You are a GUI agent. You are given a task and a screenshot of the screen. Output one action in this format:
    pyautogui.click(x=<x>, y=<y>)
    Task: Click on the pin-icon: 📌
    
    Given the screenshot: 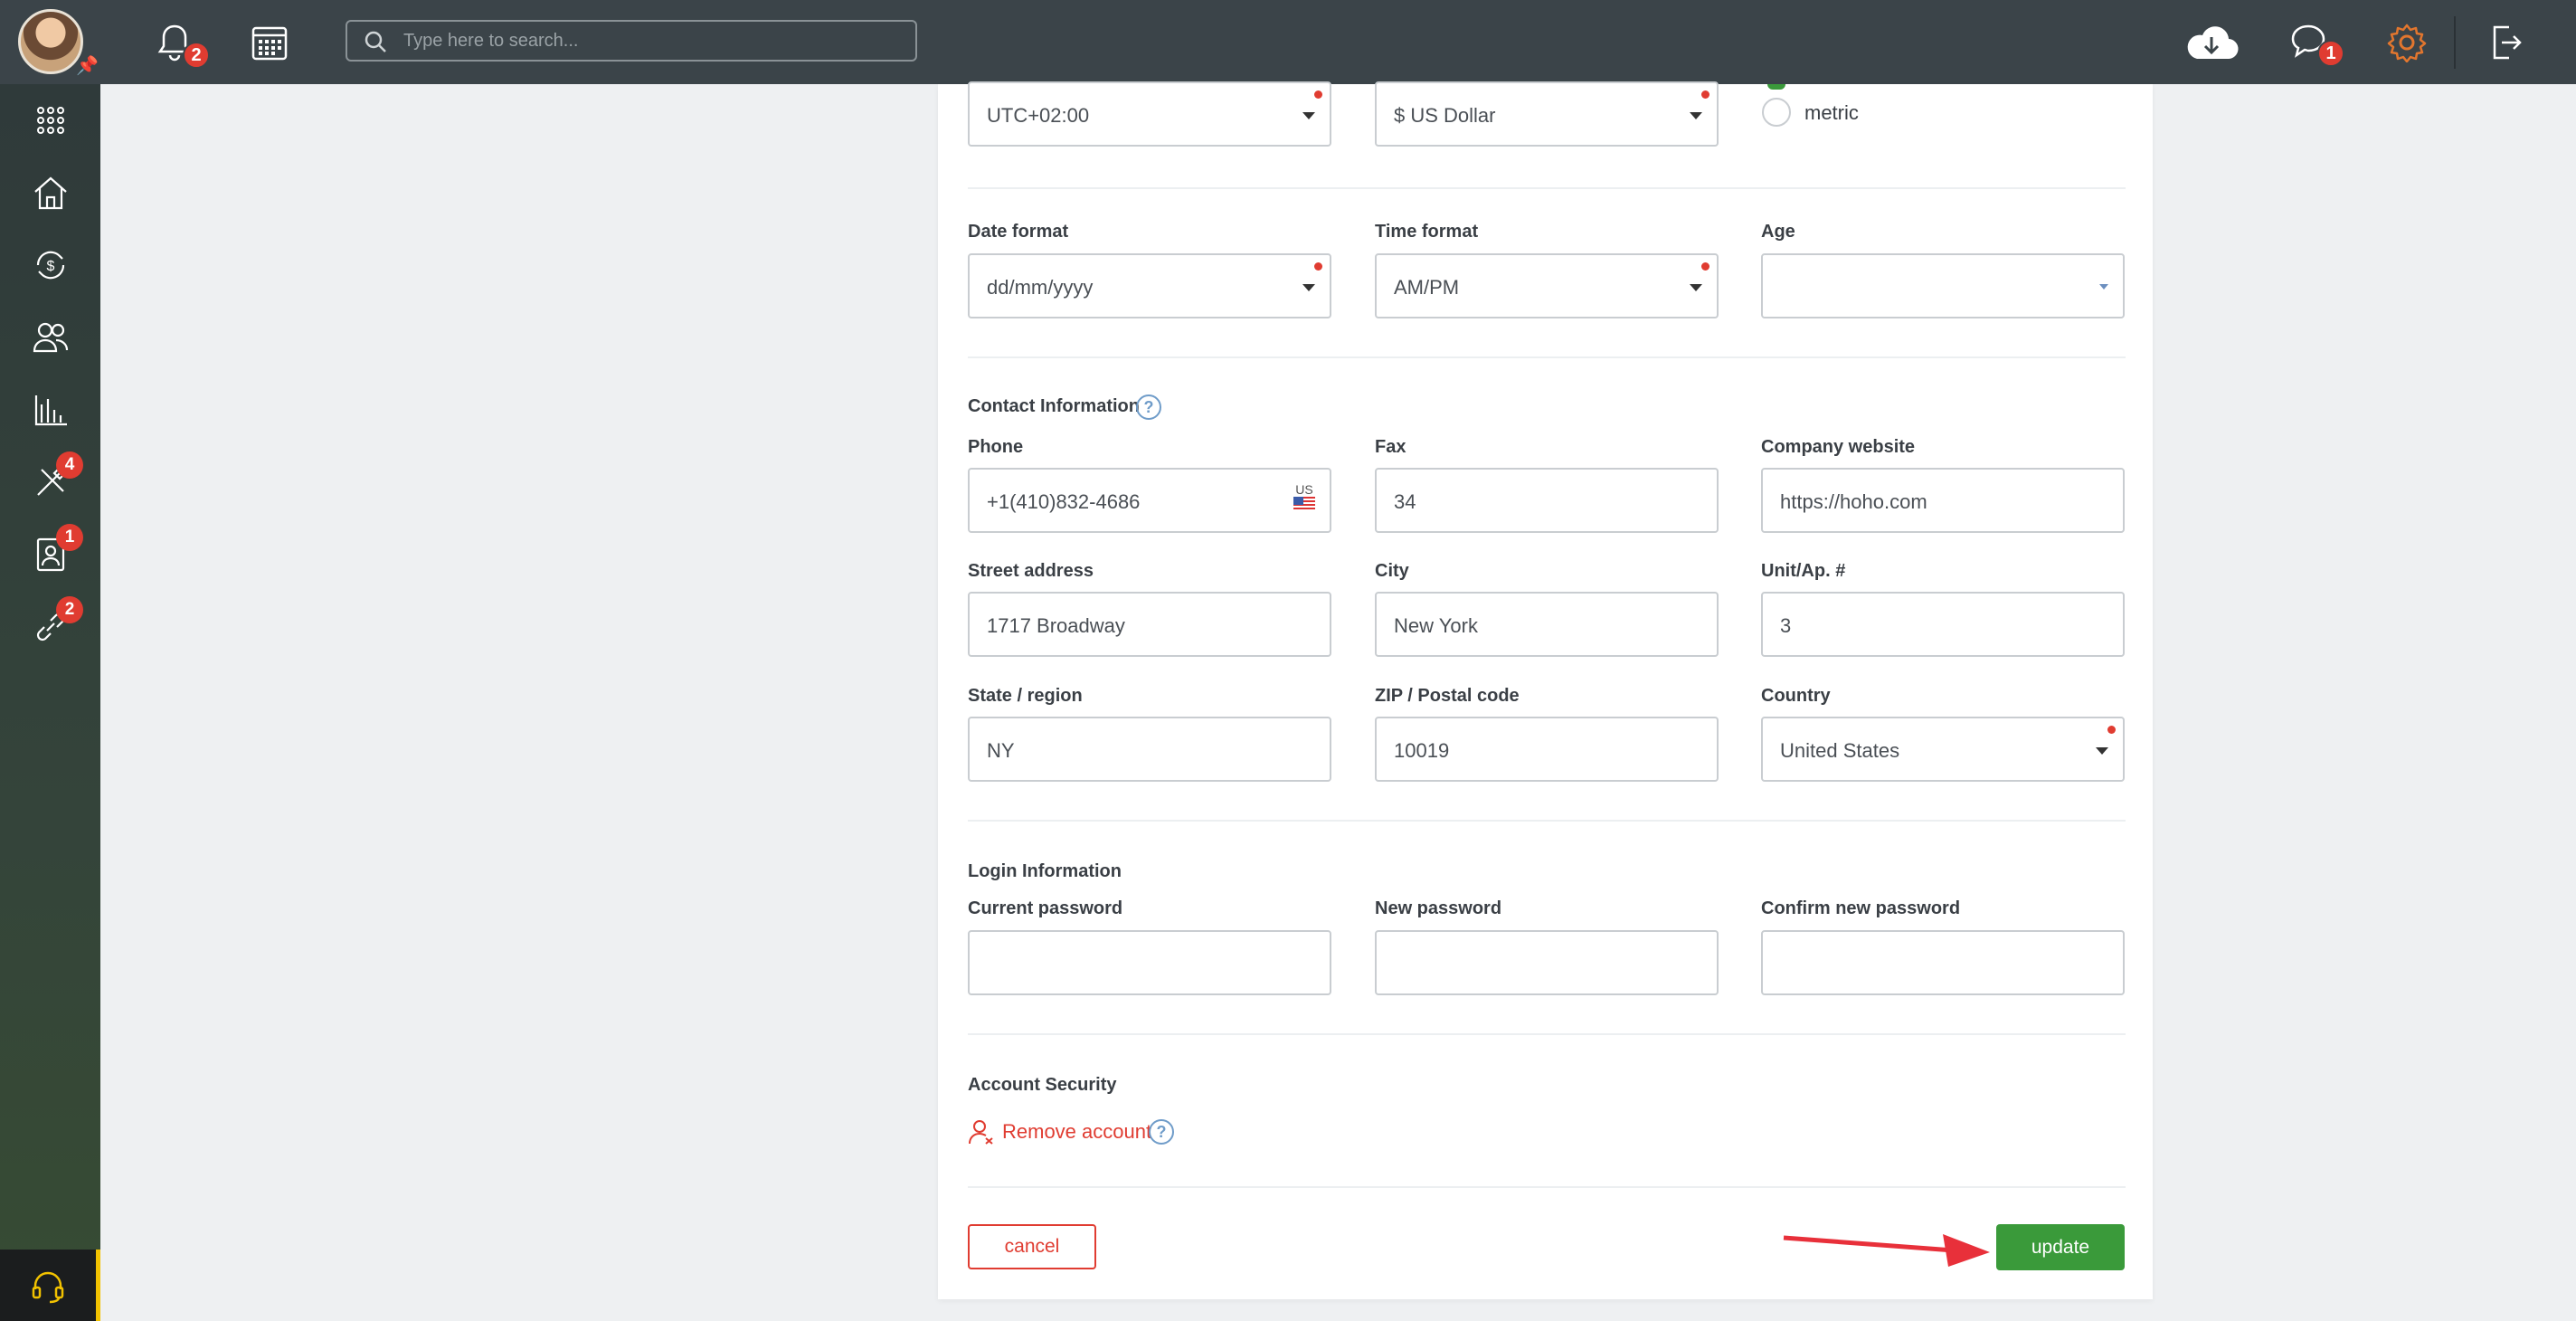 What is the action you would take?
    pyautogui.click(x=88, y=66)
    